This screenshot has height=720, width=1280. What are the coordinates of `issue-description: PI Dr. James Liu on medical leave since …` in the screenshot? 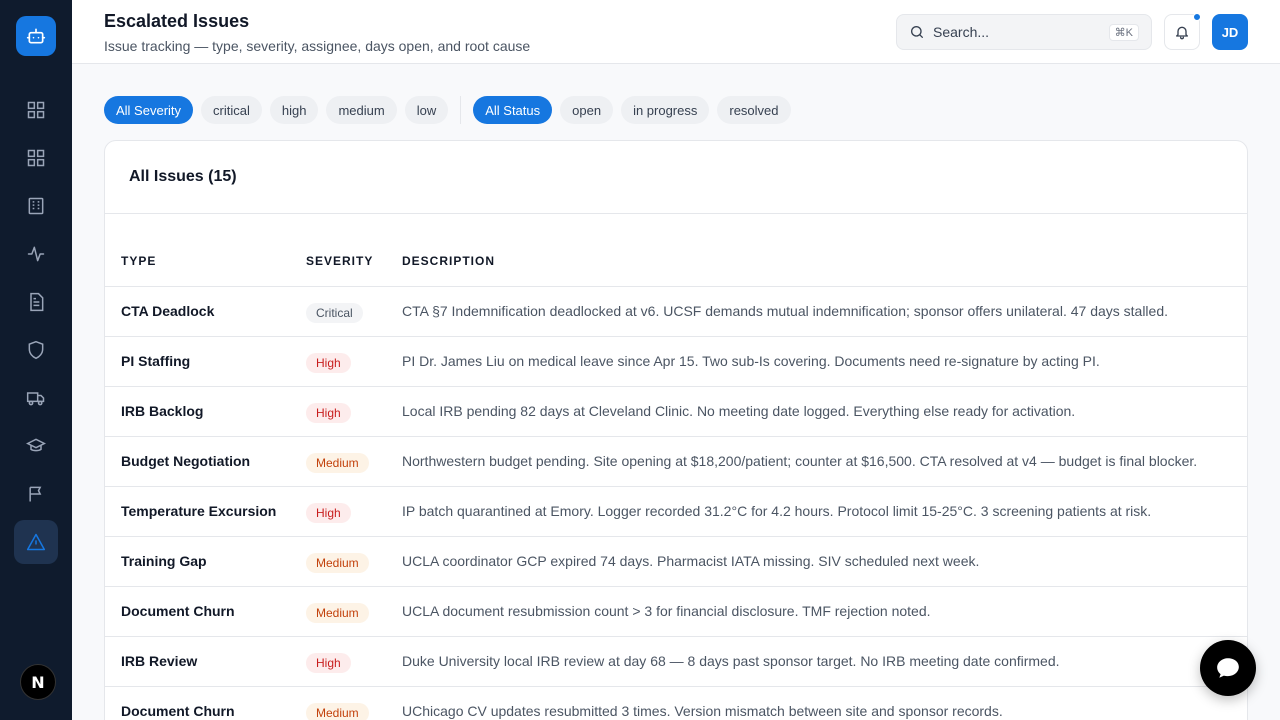 It's located at (751, 361).